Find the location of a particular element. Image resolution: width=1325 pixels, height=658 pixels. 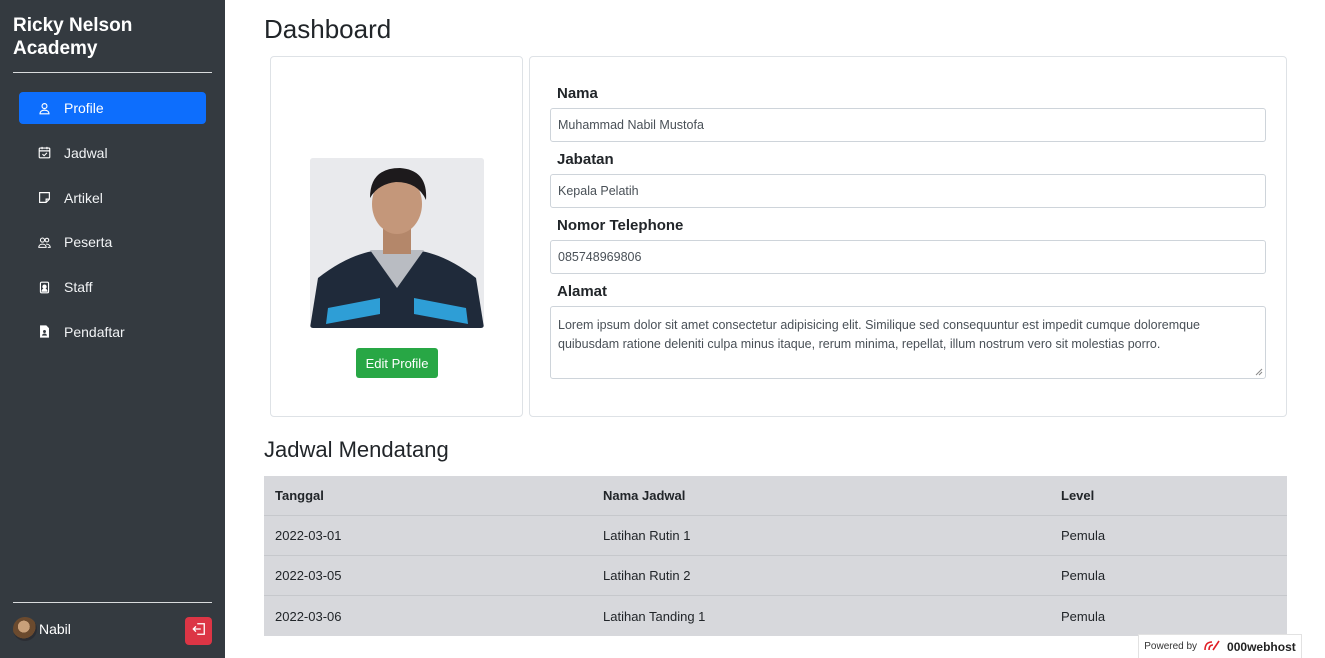

people-icon is located at coordinates (44, 242).